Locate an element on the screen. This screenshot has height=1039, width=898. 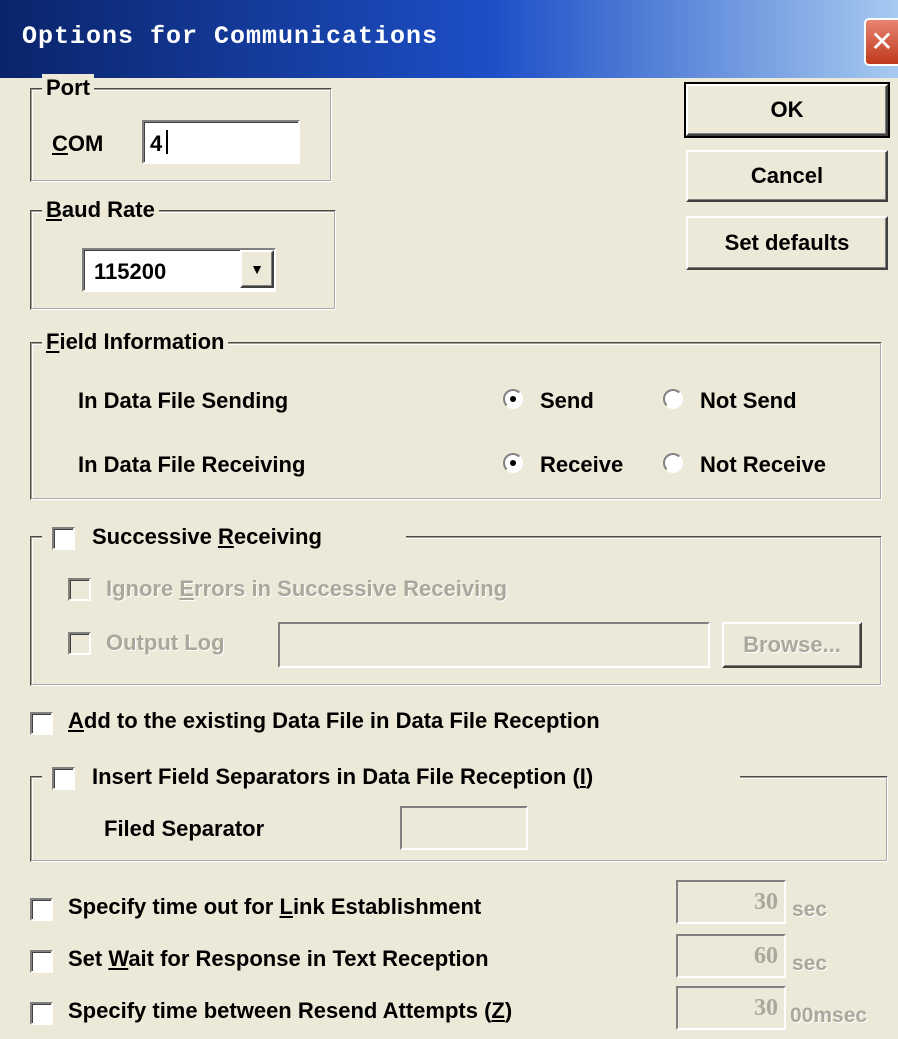
baud-rate-select: 115200 ▼ is located at coordinates (179, 270).